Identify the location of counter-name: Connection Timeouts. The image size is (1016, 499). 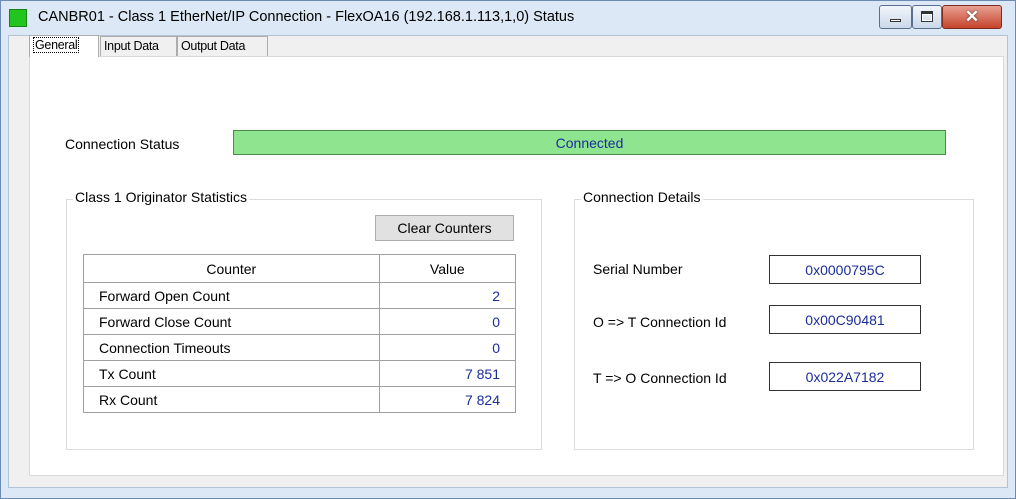
(231, 347).